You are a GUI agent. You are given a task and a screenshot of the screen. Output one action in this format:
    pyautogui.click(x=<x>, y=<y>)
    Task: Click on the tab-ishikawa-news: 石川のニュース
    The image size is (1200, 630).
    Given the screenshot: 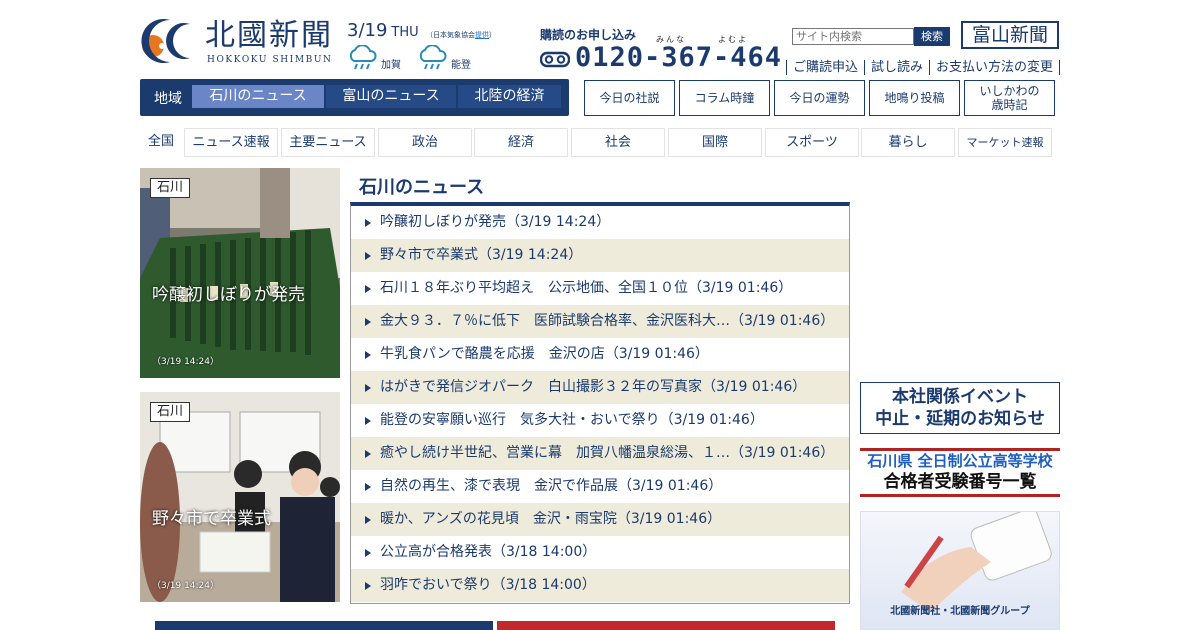 What is the action you would take?
    pyautogui.click(x=258, y=96)
    